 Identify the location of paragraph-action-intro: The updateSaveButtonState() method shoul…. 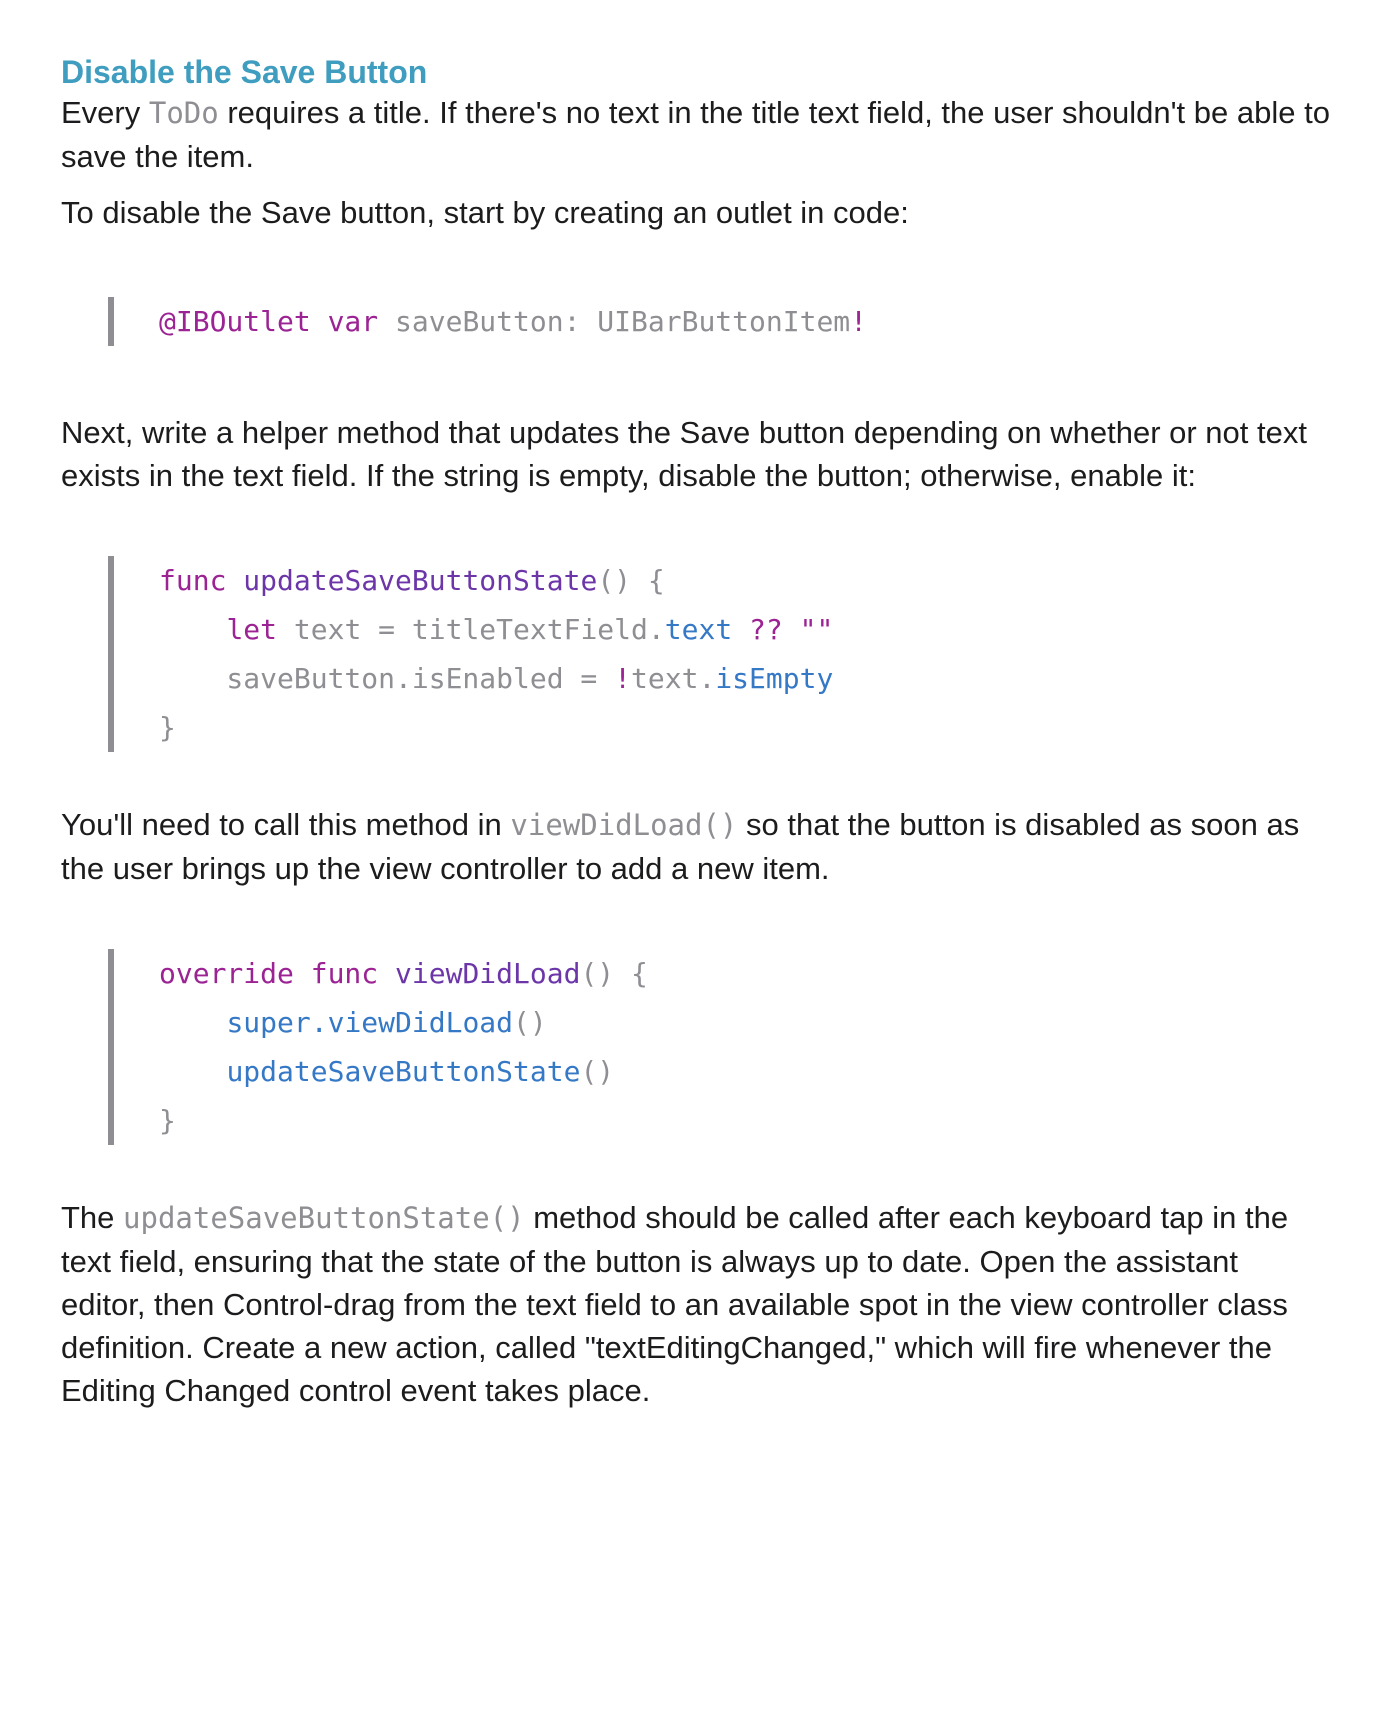
(696, 1304).